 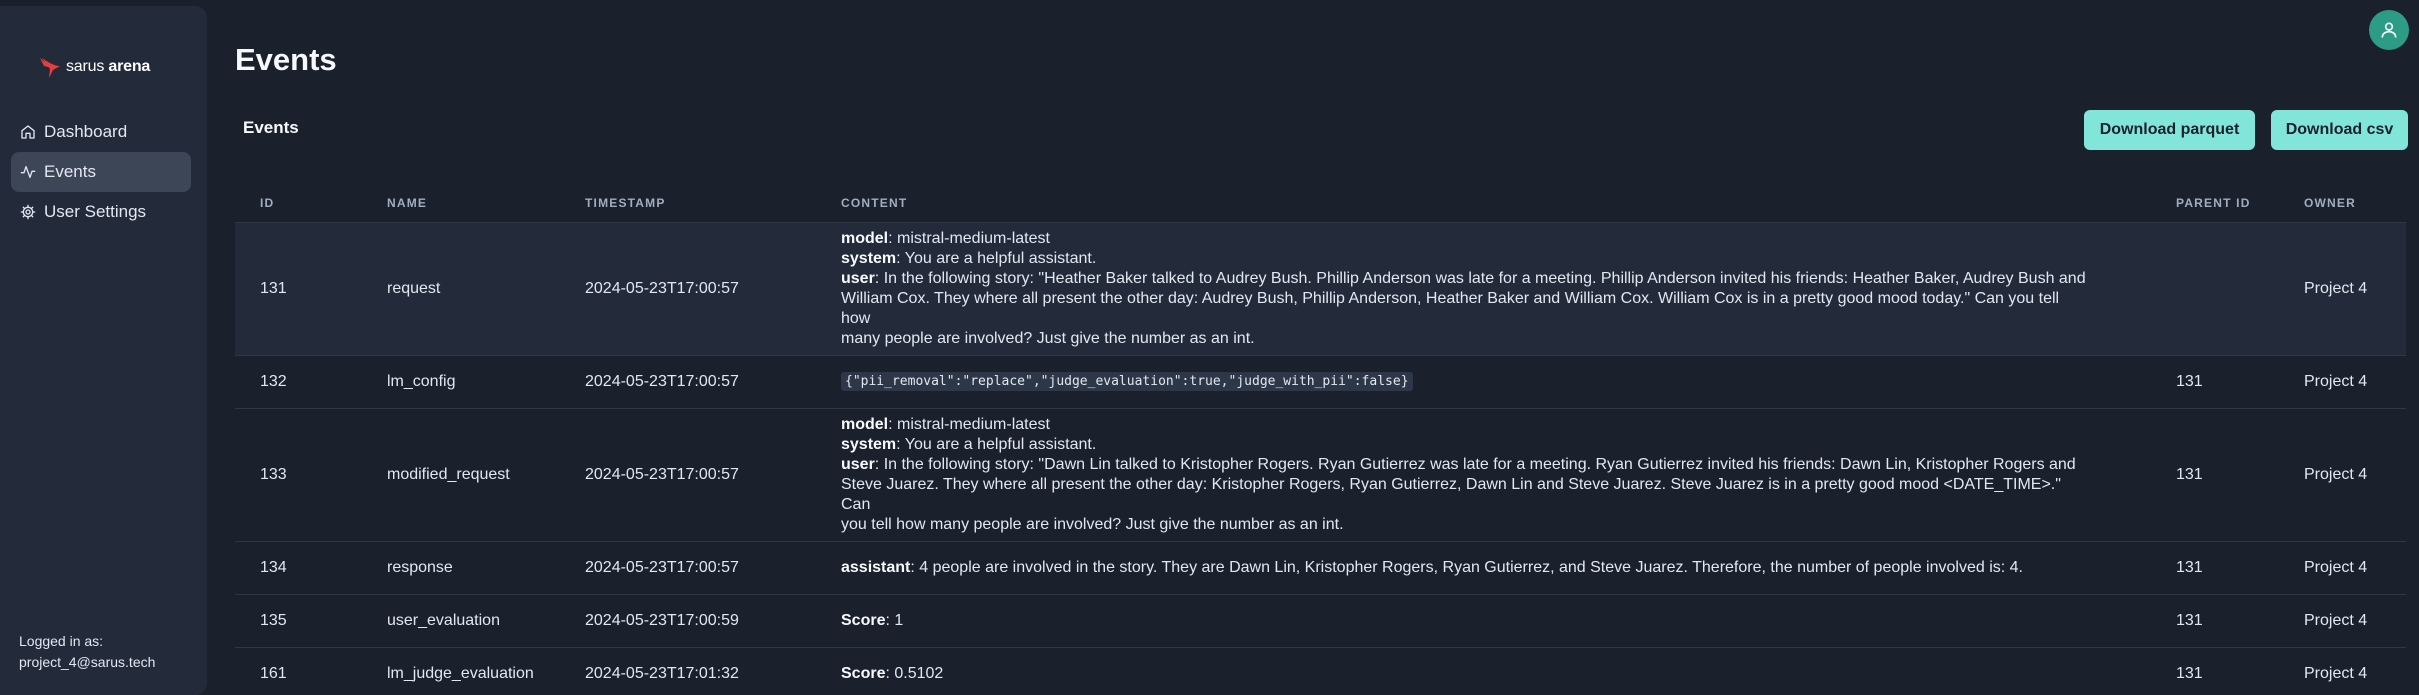 I want to click on cell-id: 161, so click(x=298, y=671).